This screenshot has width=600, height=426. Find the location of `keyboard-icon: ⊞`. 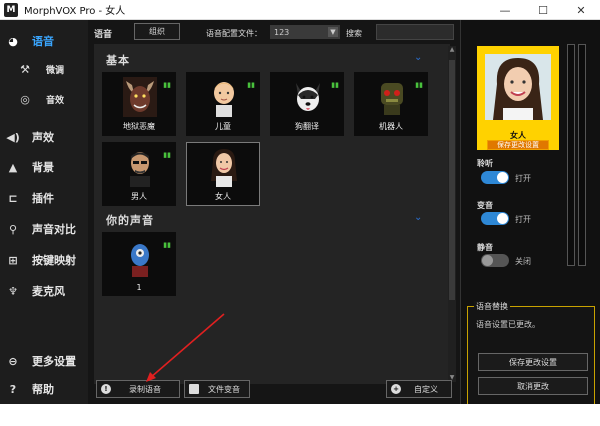

keyboard-icon: ⊞ is located at coordinates (13, 260).